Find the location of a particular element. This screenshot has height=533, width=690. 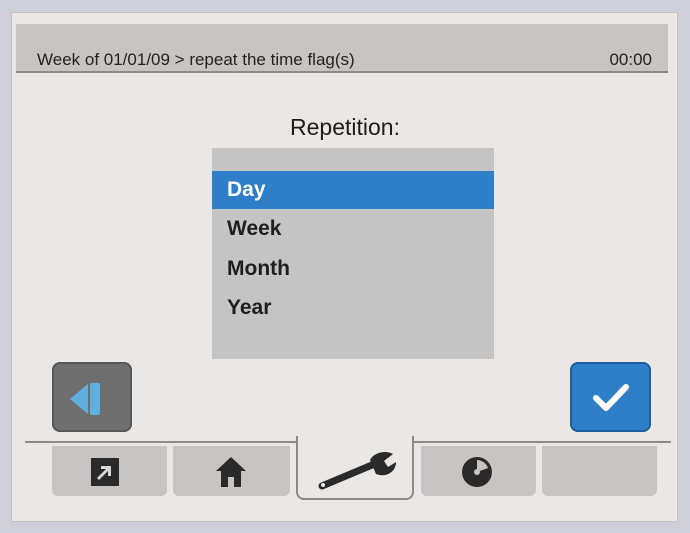

list-item-year: Year is located at coordinates (353, 308).